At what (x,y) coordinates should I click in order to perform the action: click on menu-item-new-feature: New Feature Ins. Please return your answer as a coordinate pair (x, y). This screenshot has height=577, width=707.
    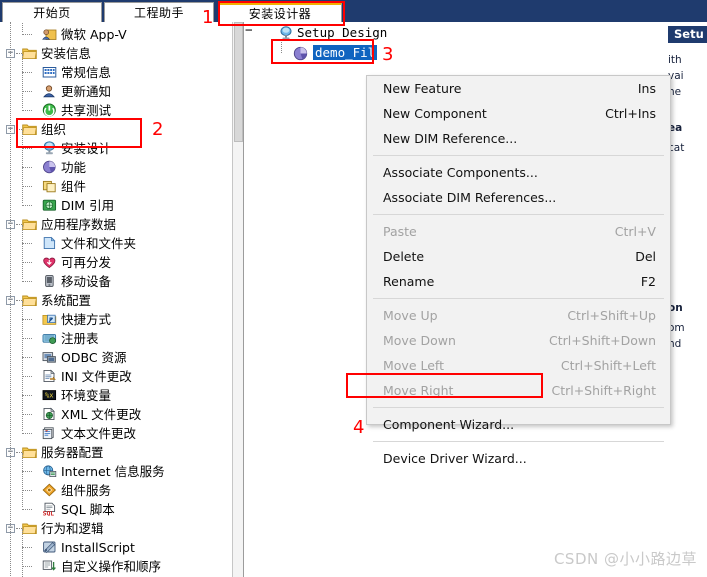
    Looking at the image, I should click on (518, 88).